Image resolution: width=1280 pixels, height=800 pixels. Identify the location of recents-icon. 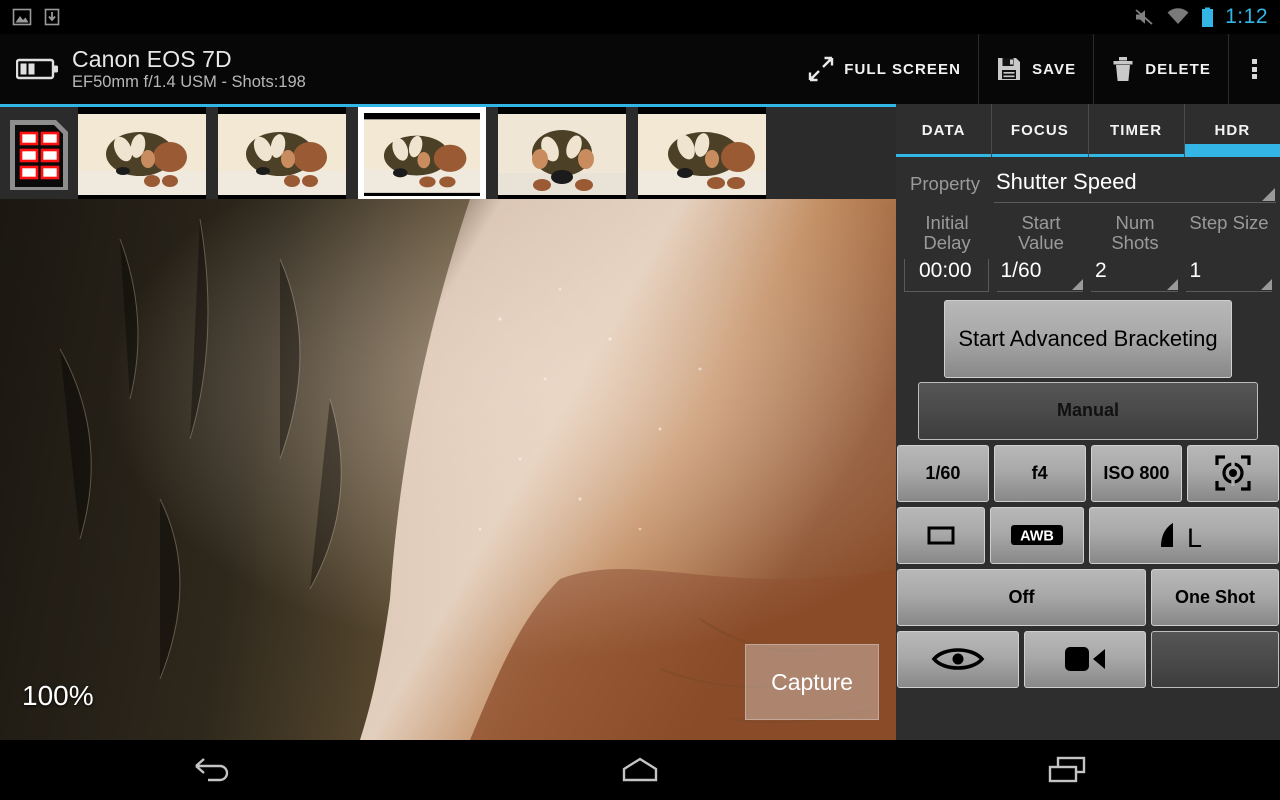
(1066, 769).